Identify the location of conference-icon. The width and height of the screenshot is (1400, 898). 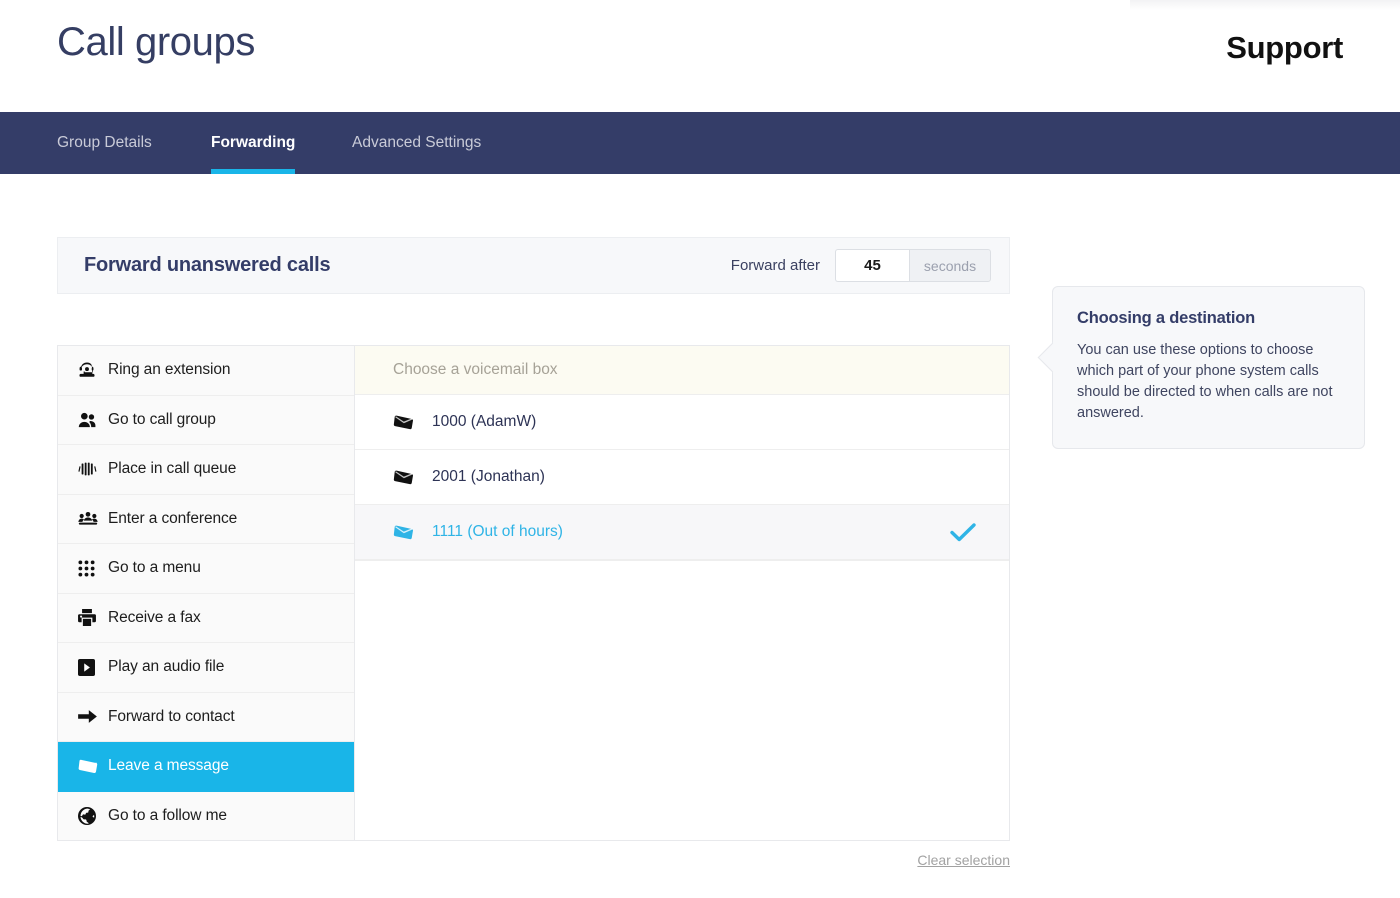
(91, 519).